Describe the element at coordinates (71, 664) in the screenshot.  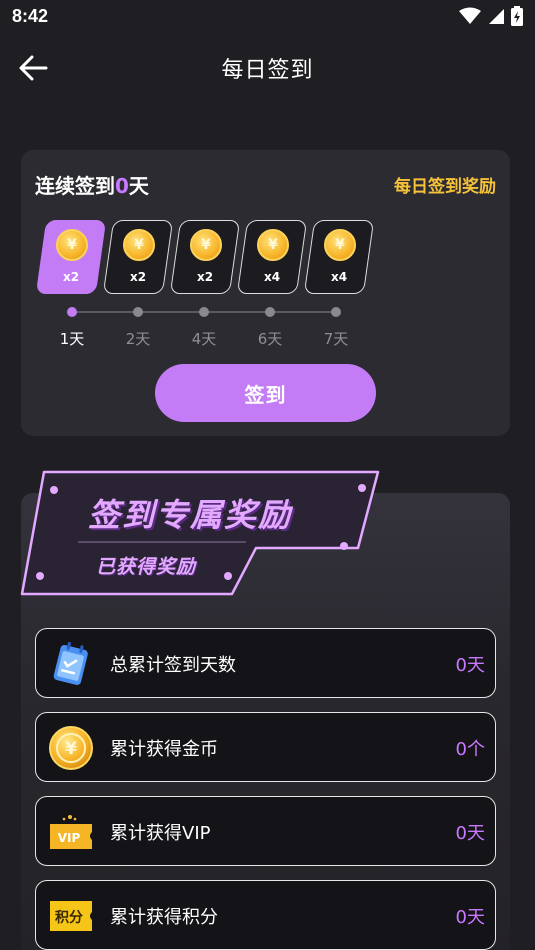
I see `calendar-icon` at that location.